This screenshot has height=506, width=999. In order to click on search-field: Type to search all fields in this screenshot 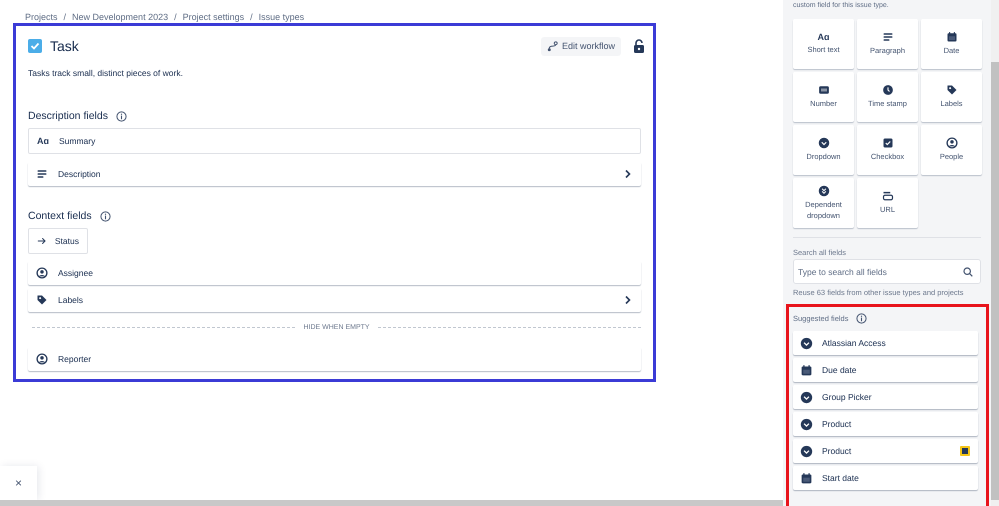, I will do `click(887, 271)`.